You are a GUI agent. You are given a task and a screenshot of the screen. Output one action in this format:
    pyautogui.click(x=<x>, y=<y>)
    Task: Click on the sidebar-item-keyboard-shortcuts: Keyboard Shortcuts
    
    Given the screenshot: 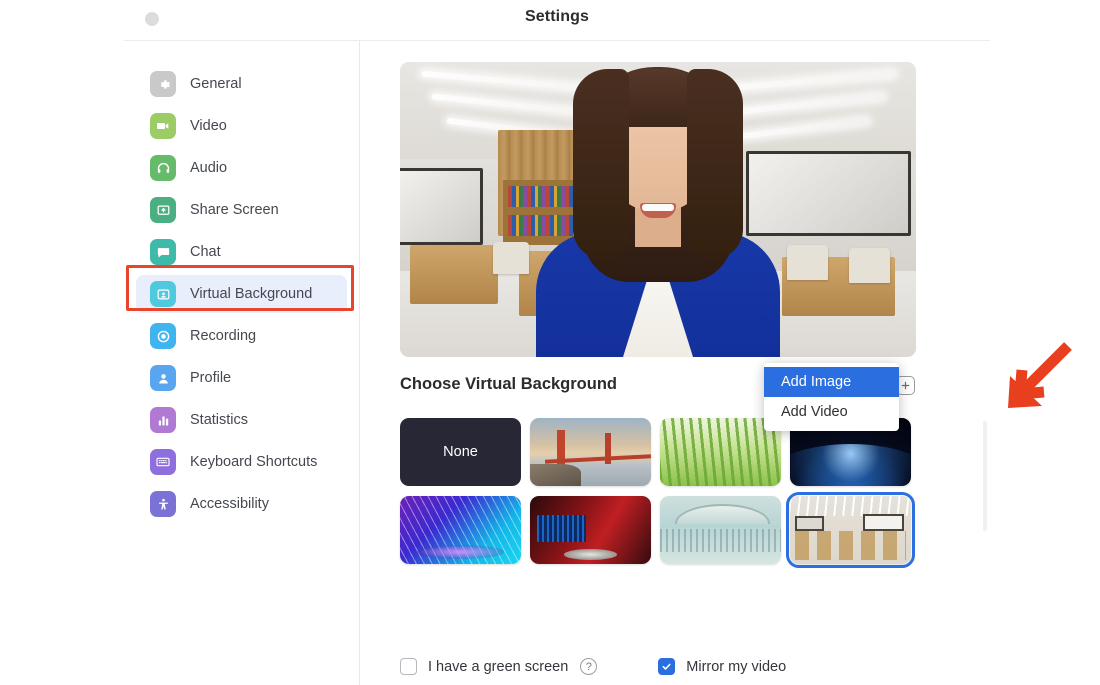 What is the action you would take?
    pyautogui.click(x=241, y=462)
    